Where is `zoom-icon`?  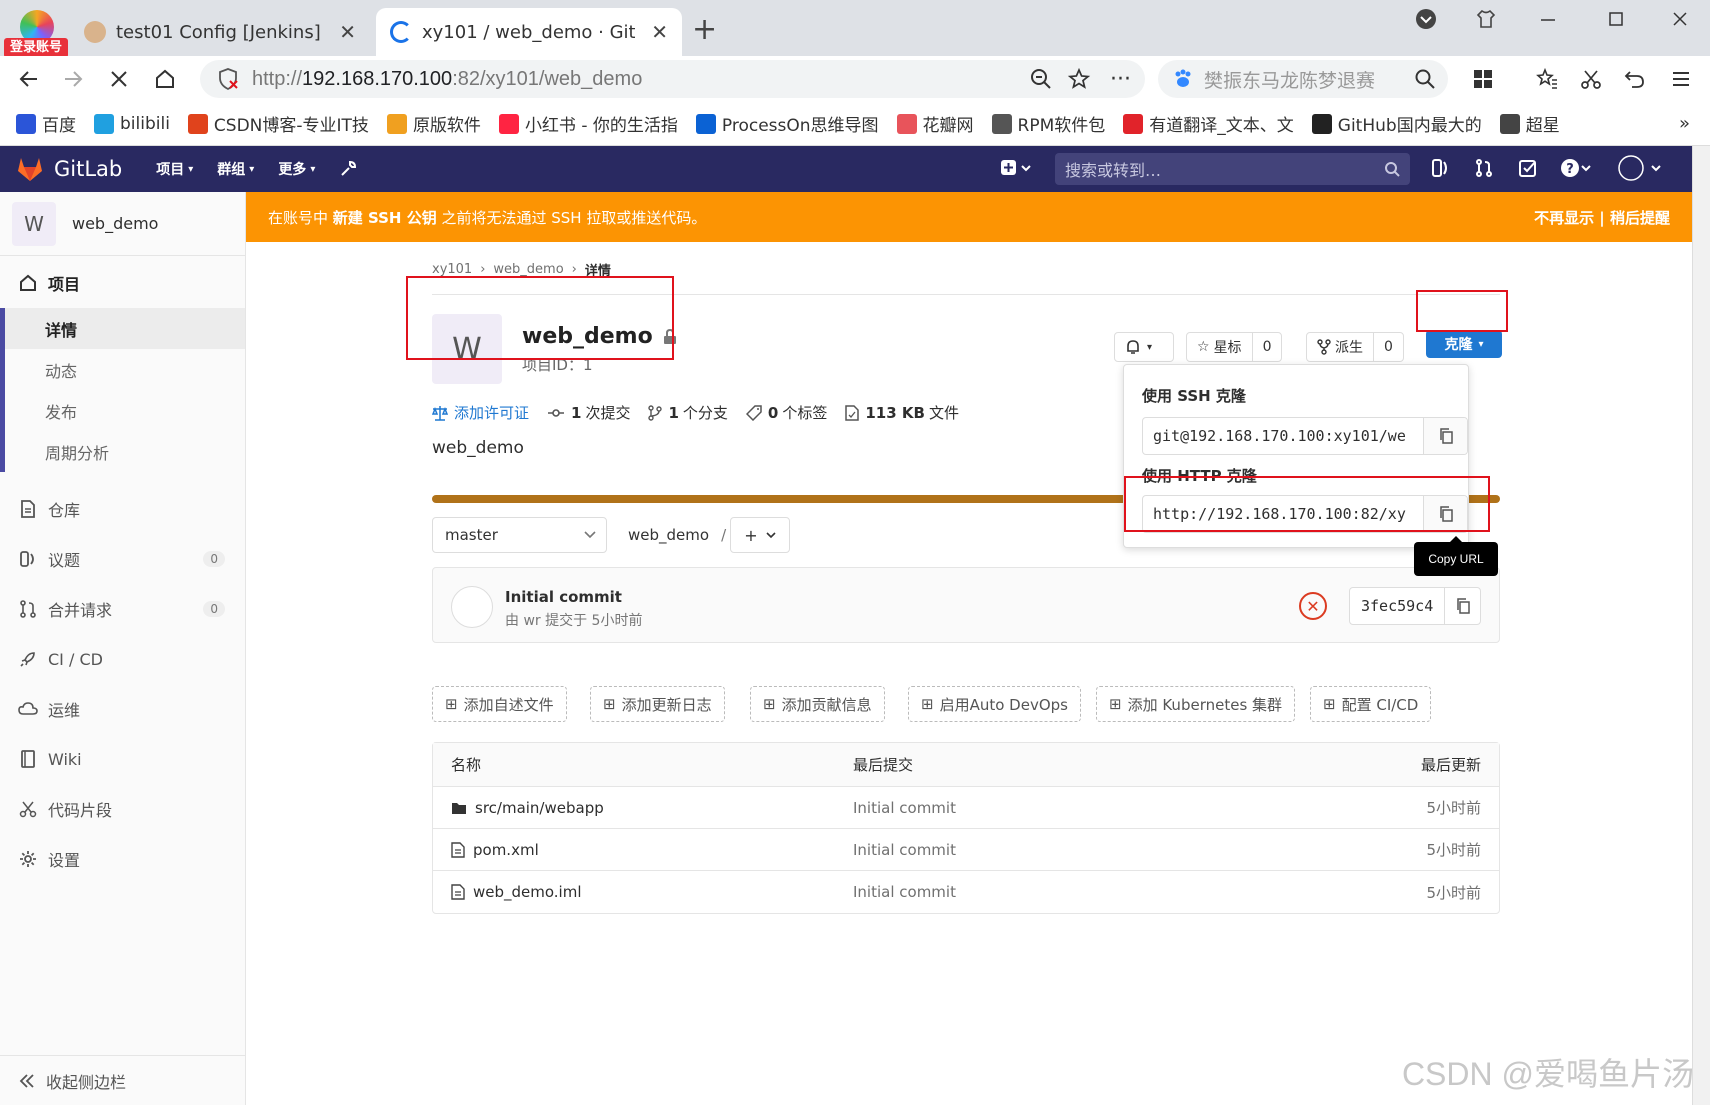 zoom-icon is located at coordinates (1041, 79).